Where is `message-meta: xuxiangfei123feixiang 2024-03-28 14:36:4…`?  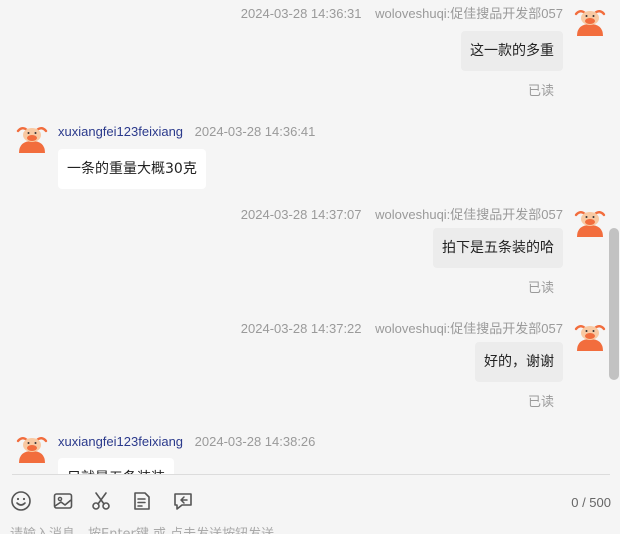
message-meta: xuxiangfei123feixiang 2024-03-28 14:36:4… is located at coordinates (186, 131).